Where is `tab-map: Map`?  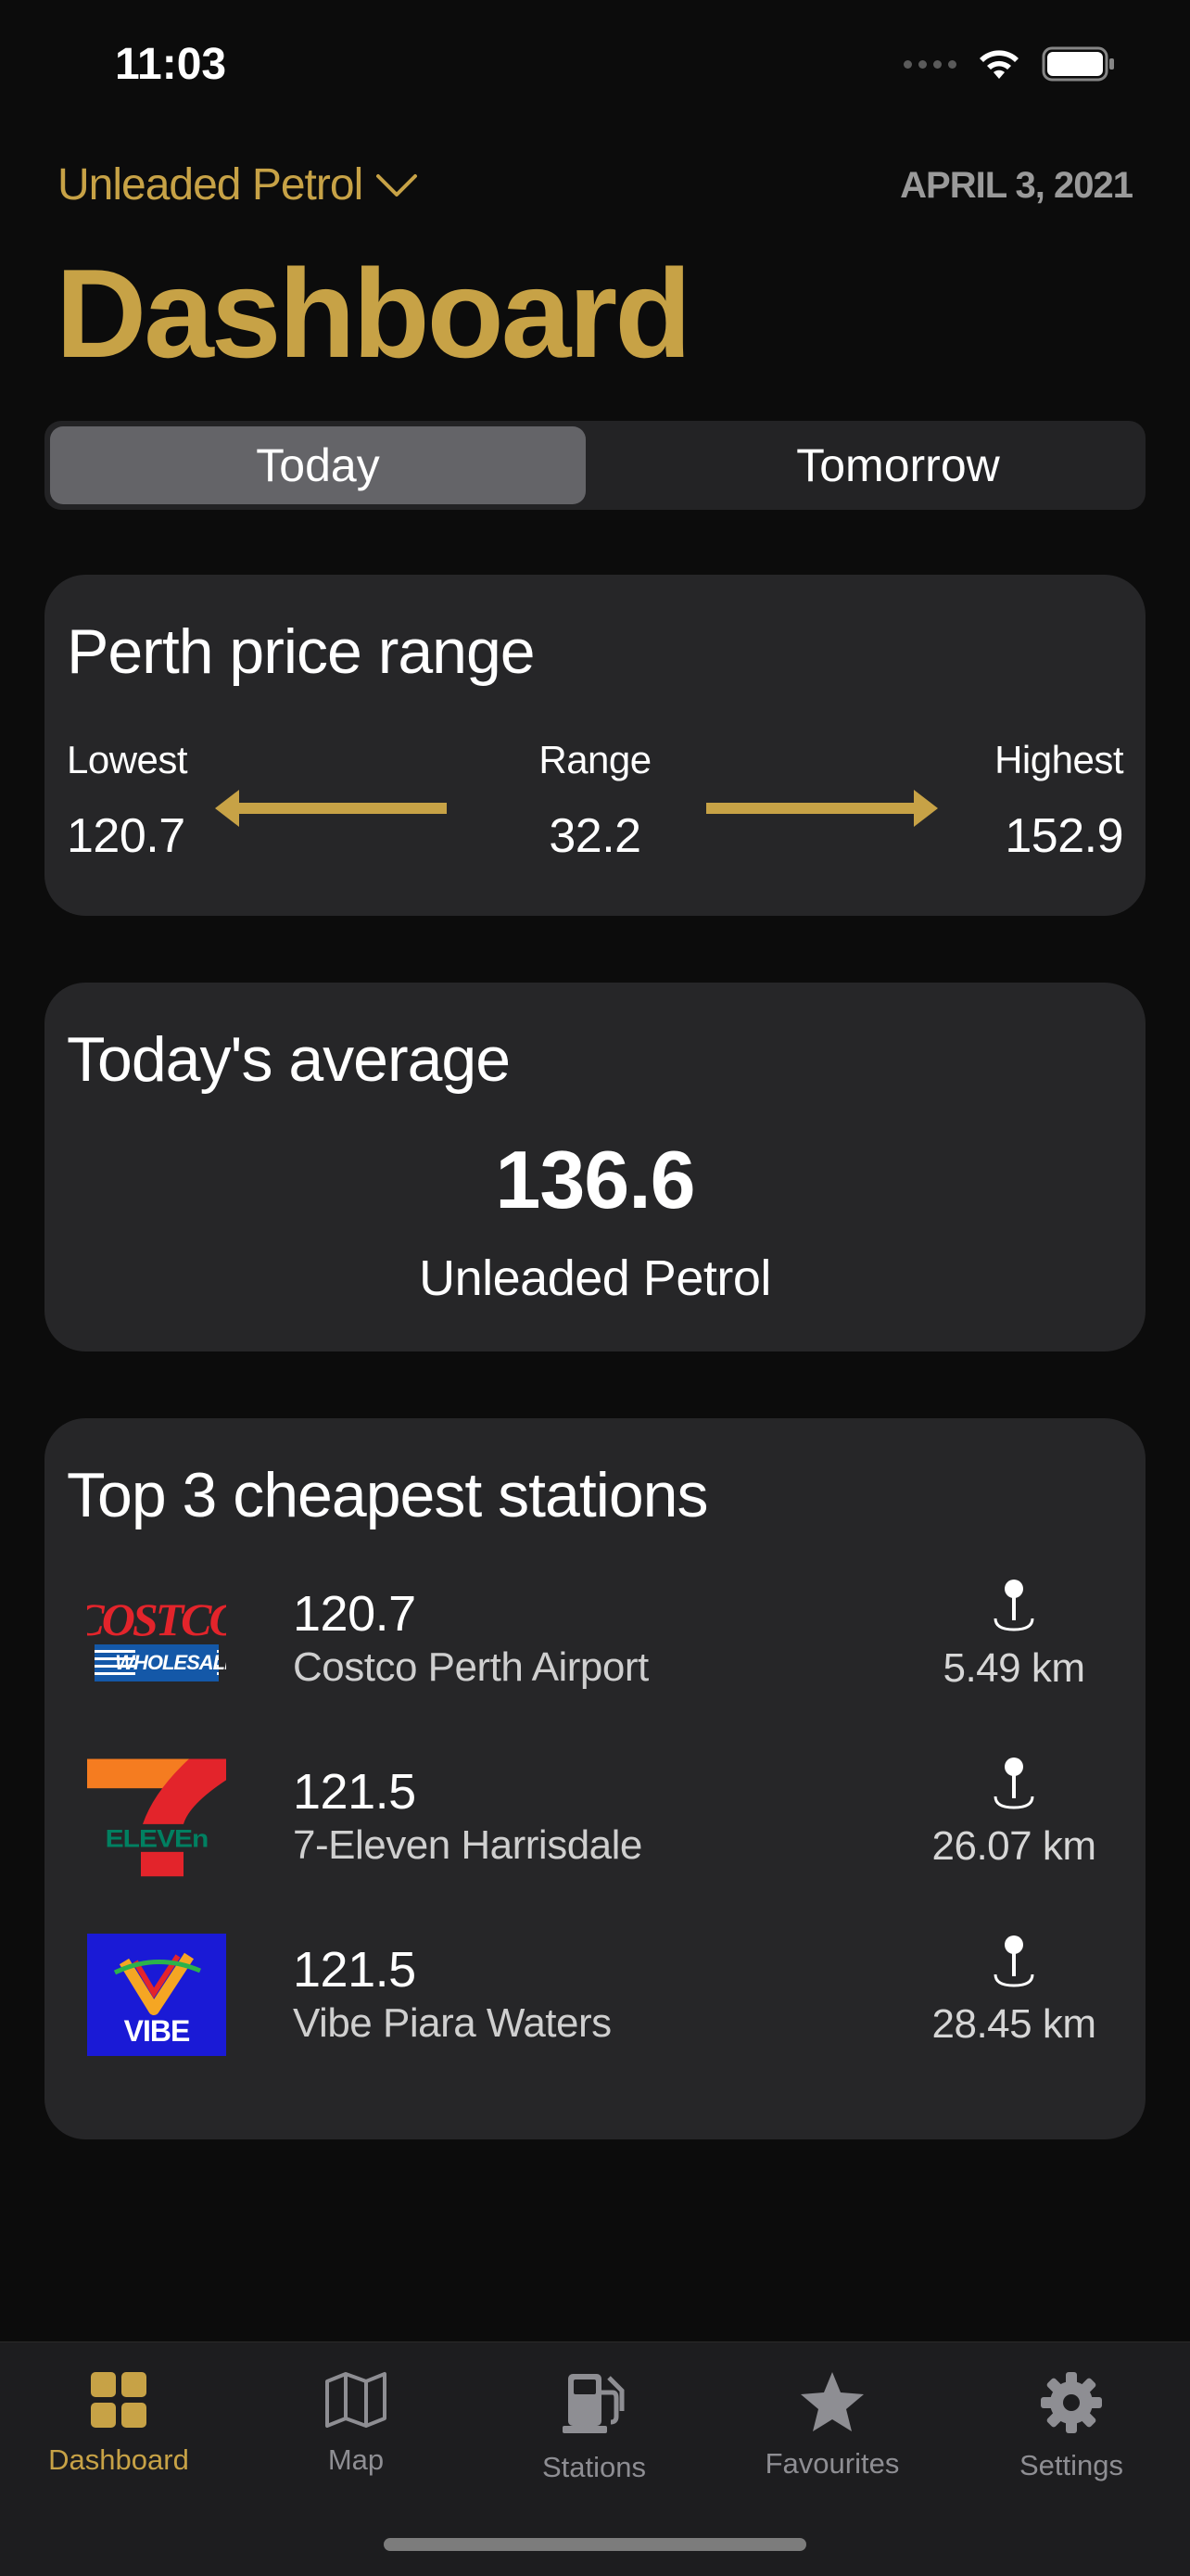 tab-map: Map is located at coordinates (356, 2423).